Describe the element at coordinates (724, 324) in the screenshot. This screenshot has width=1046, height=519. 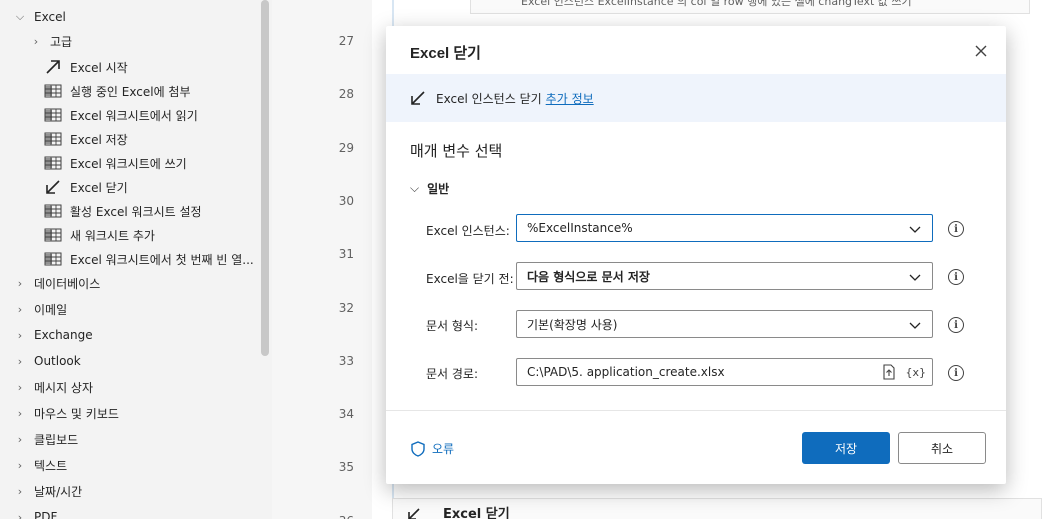
I see `document-format-dropdown: 기본(확장명 사용)` at that location.